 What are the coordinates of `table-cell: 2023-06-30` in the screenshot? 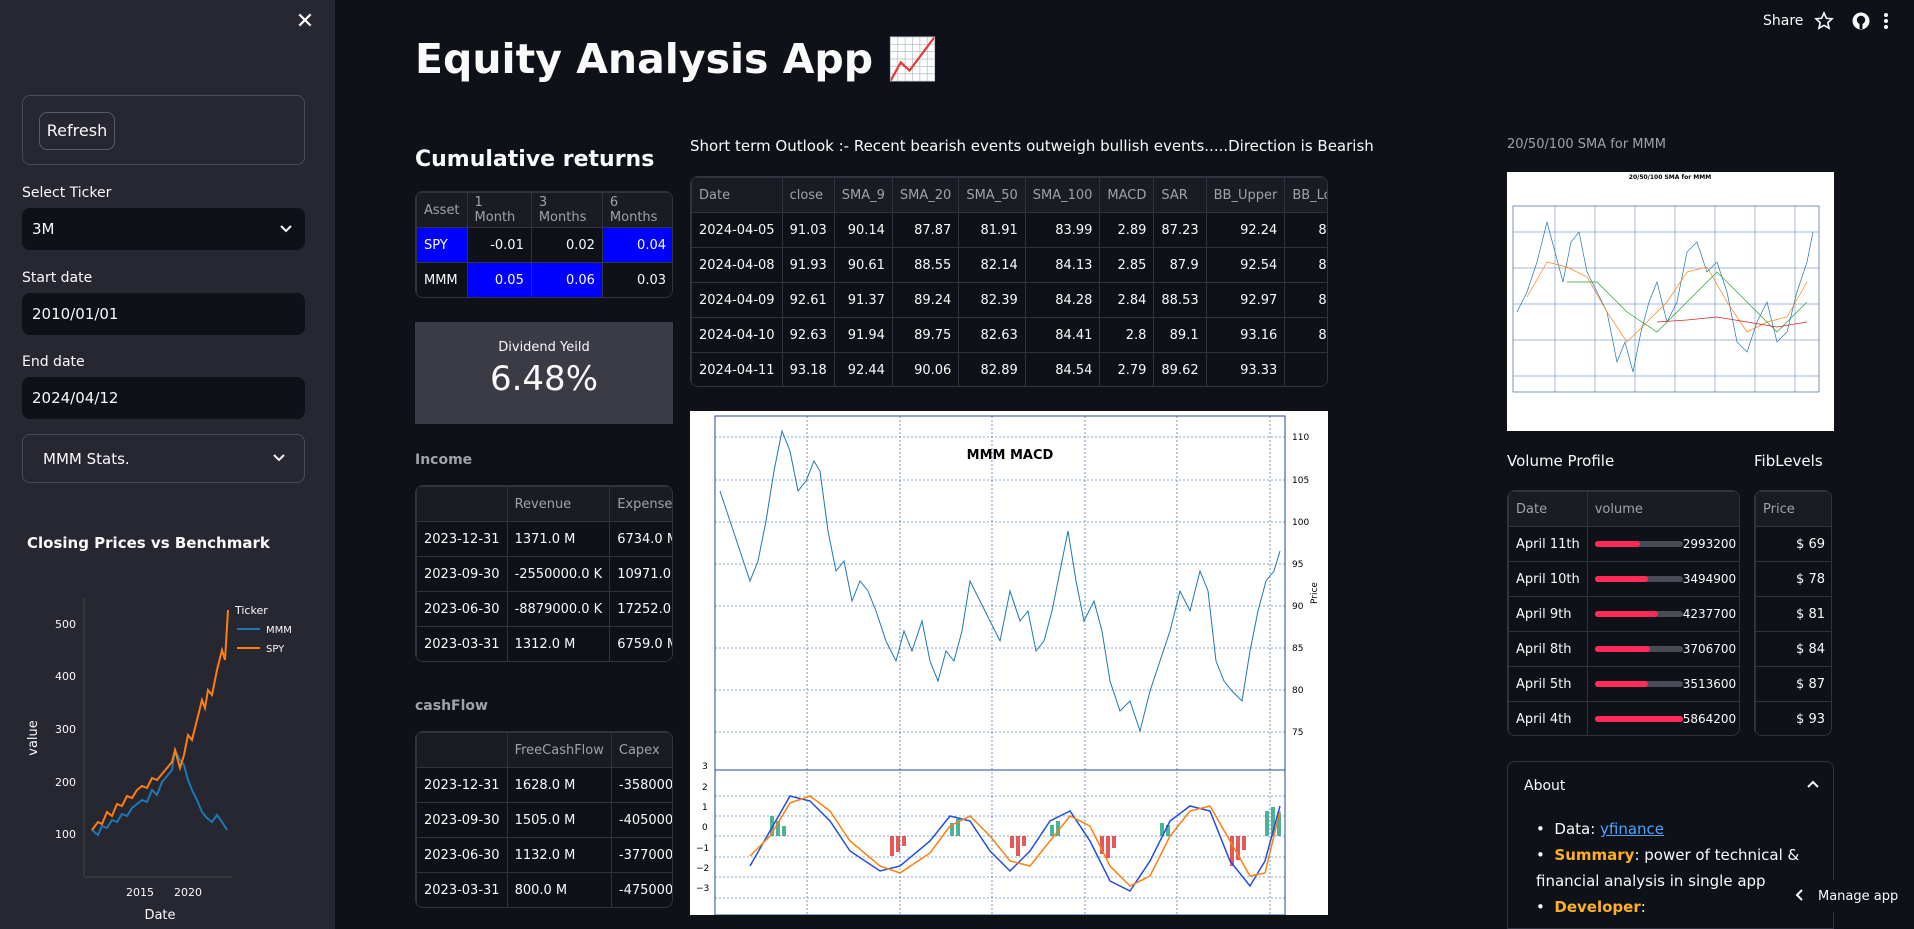 It's located at (462, 855).